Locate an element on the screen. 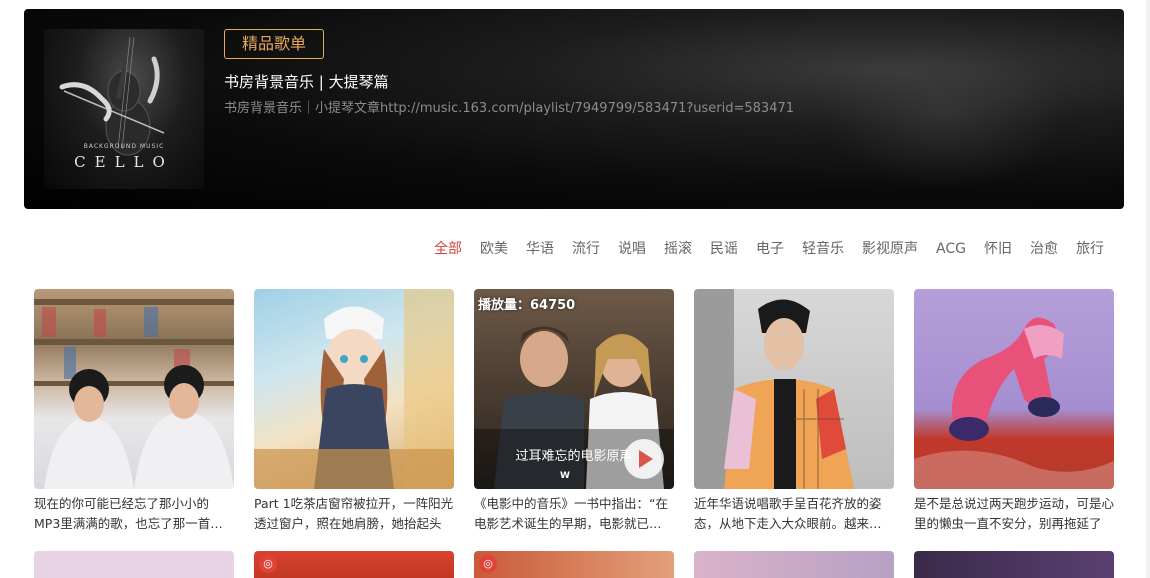 Image resolution: width=1150 pixels, height=578 pixels. premium-playlist-badge: 精品歌单 is located at coordinates (274, 44).